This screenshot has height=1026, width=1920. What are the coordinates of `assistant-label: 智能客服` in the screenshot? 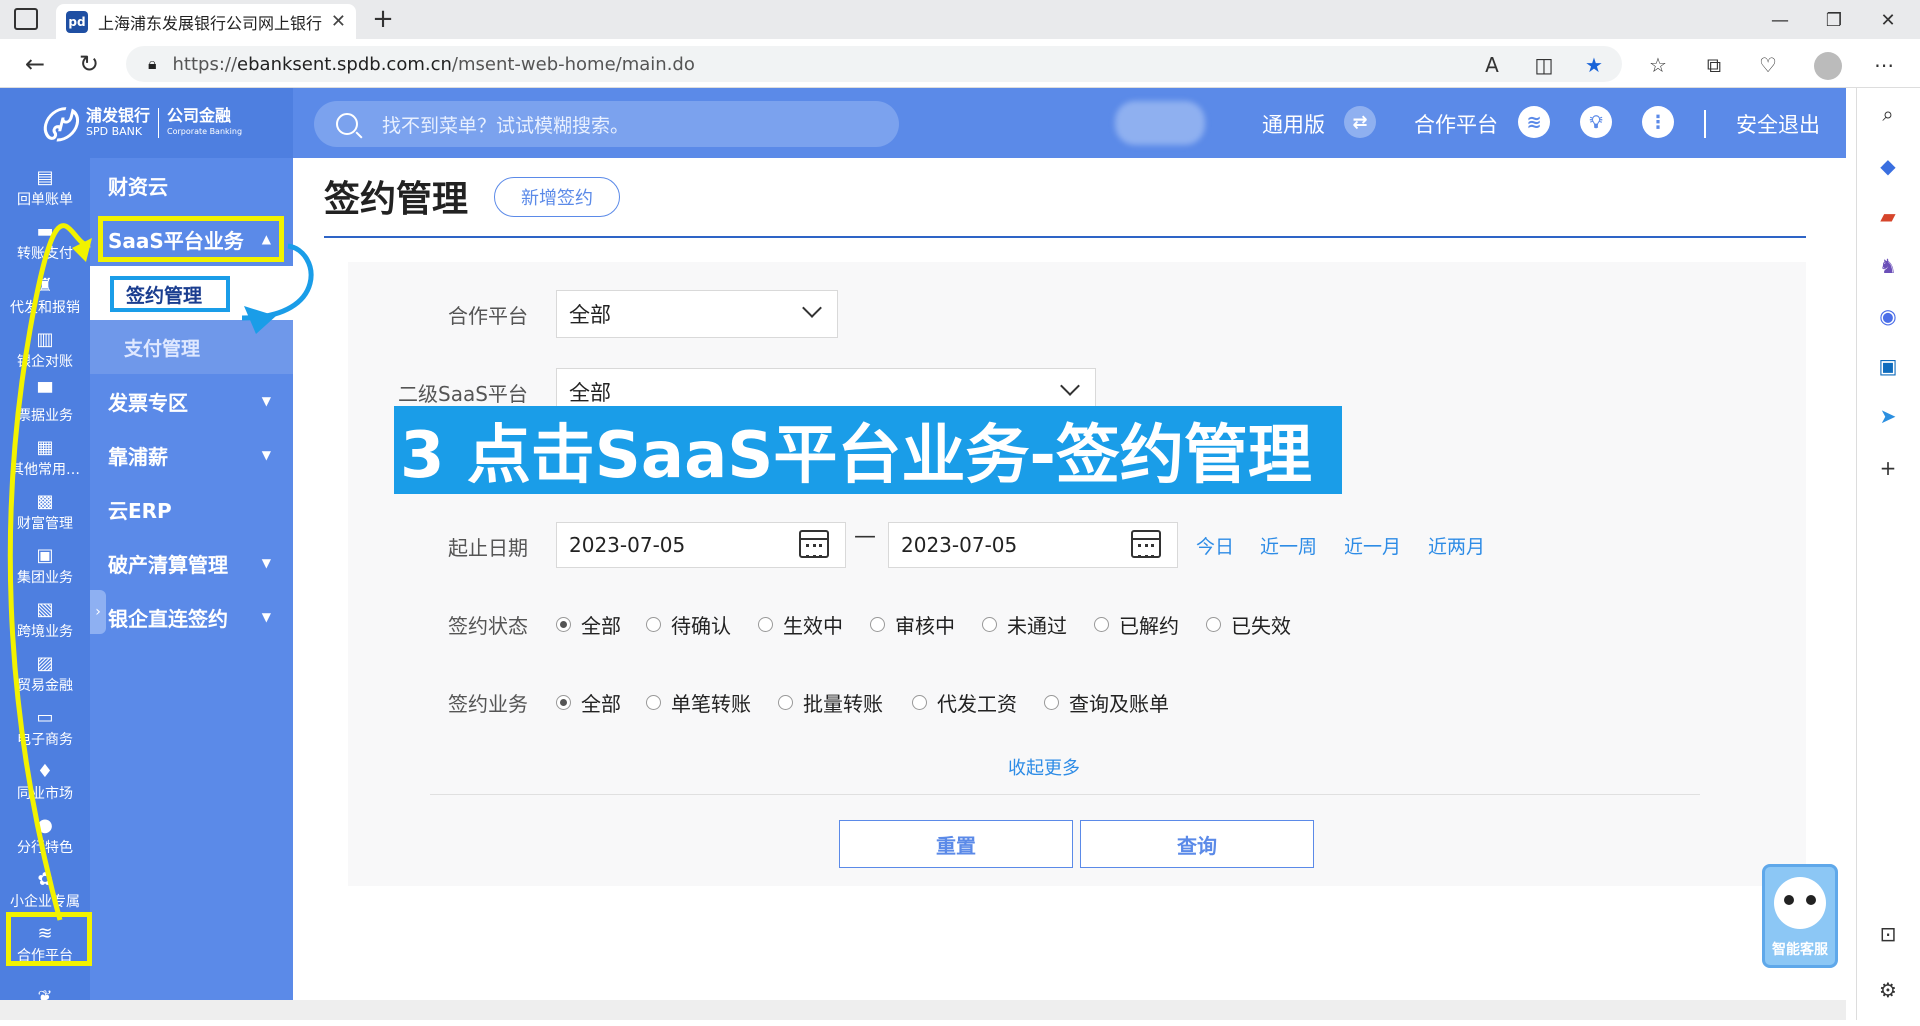 It's located at (1800, 950).